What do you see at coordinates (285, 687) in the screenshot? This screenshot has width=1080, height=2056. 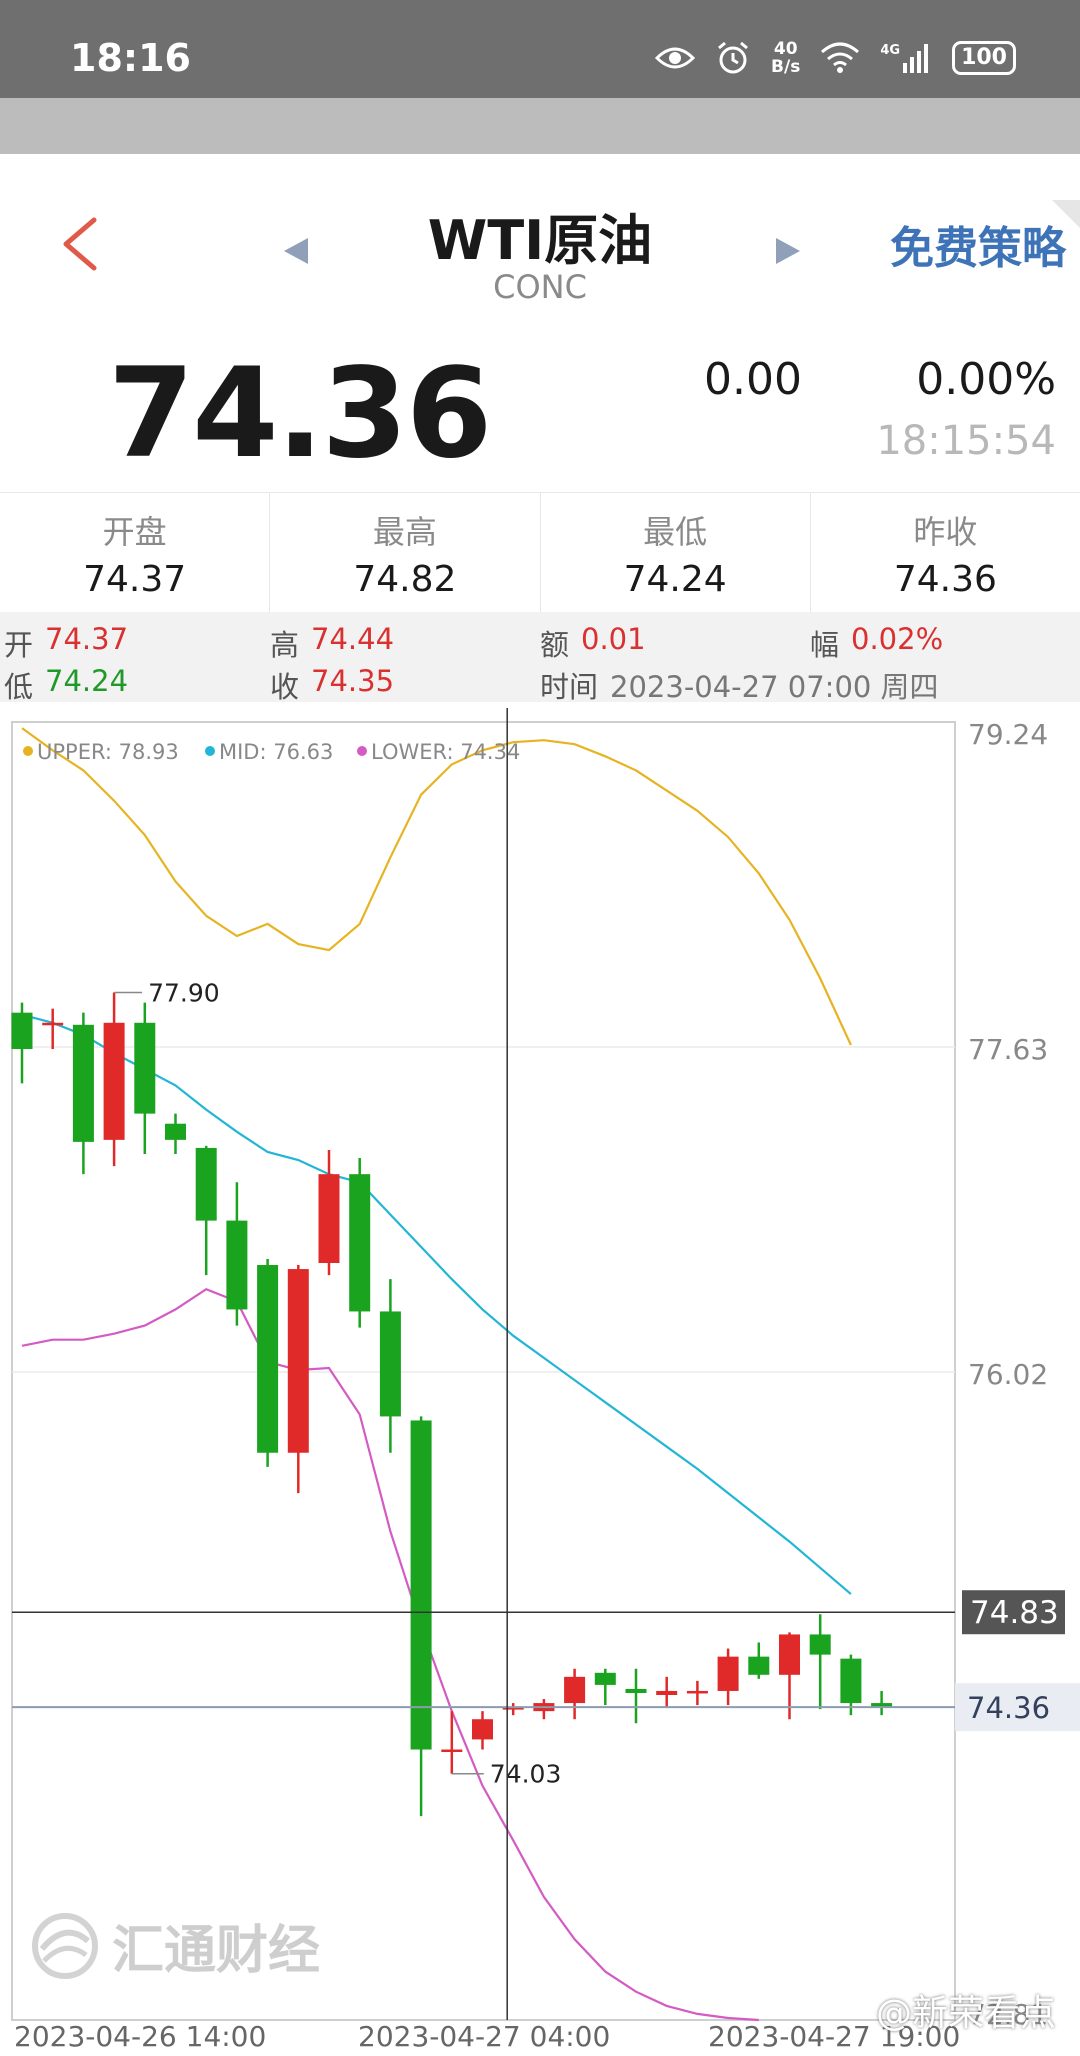 I see `detail-close-label: 收` at bounding box center [285, 687].